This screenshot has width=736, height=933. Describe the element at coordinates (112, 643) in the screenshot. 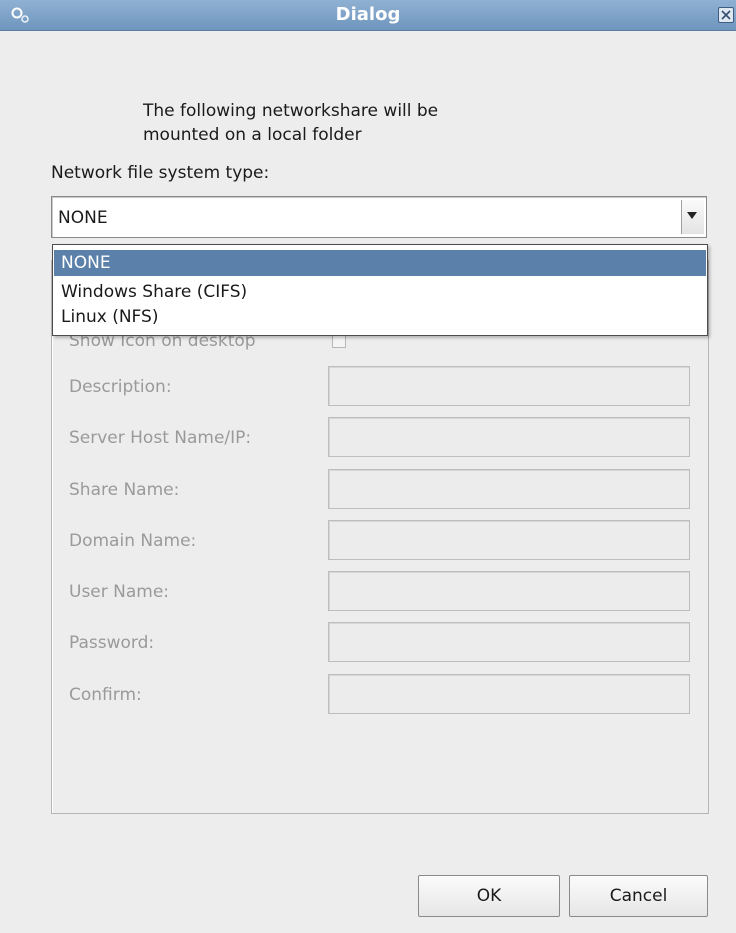

I see `password-label: Password:` at that location.